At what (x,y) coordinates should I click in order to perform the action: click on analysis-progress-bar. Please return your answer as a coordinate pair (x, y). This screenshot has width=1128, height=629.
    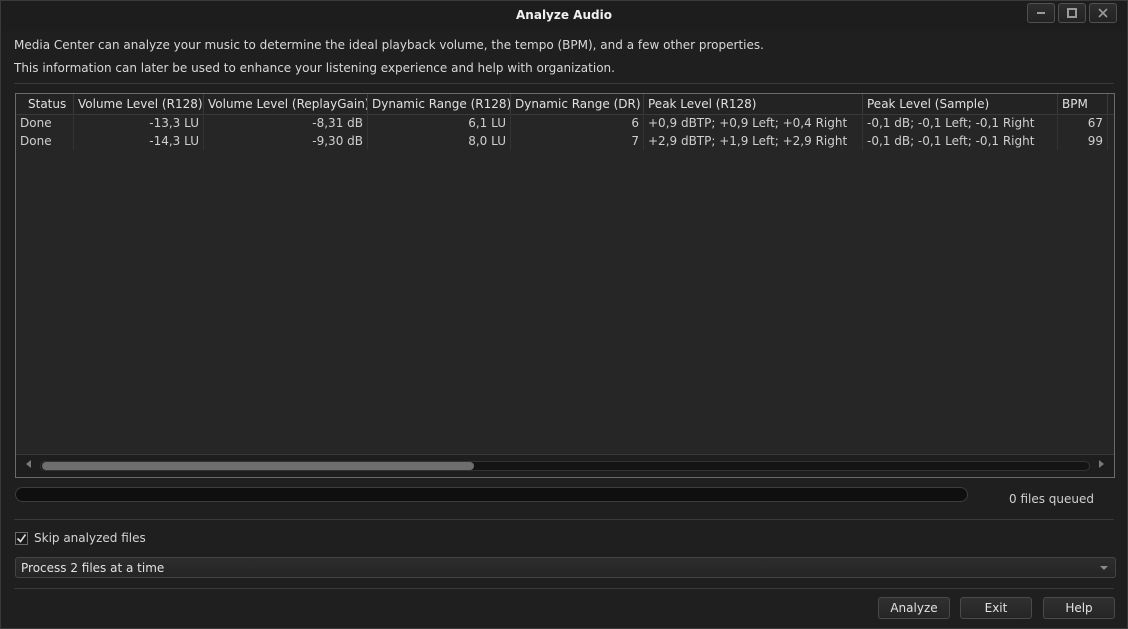
    Looking at the image, I should click on (491, 494).